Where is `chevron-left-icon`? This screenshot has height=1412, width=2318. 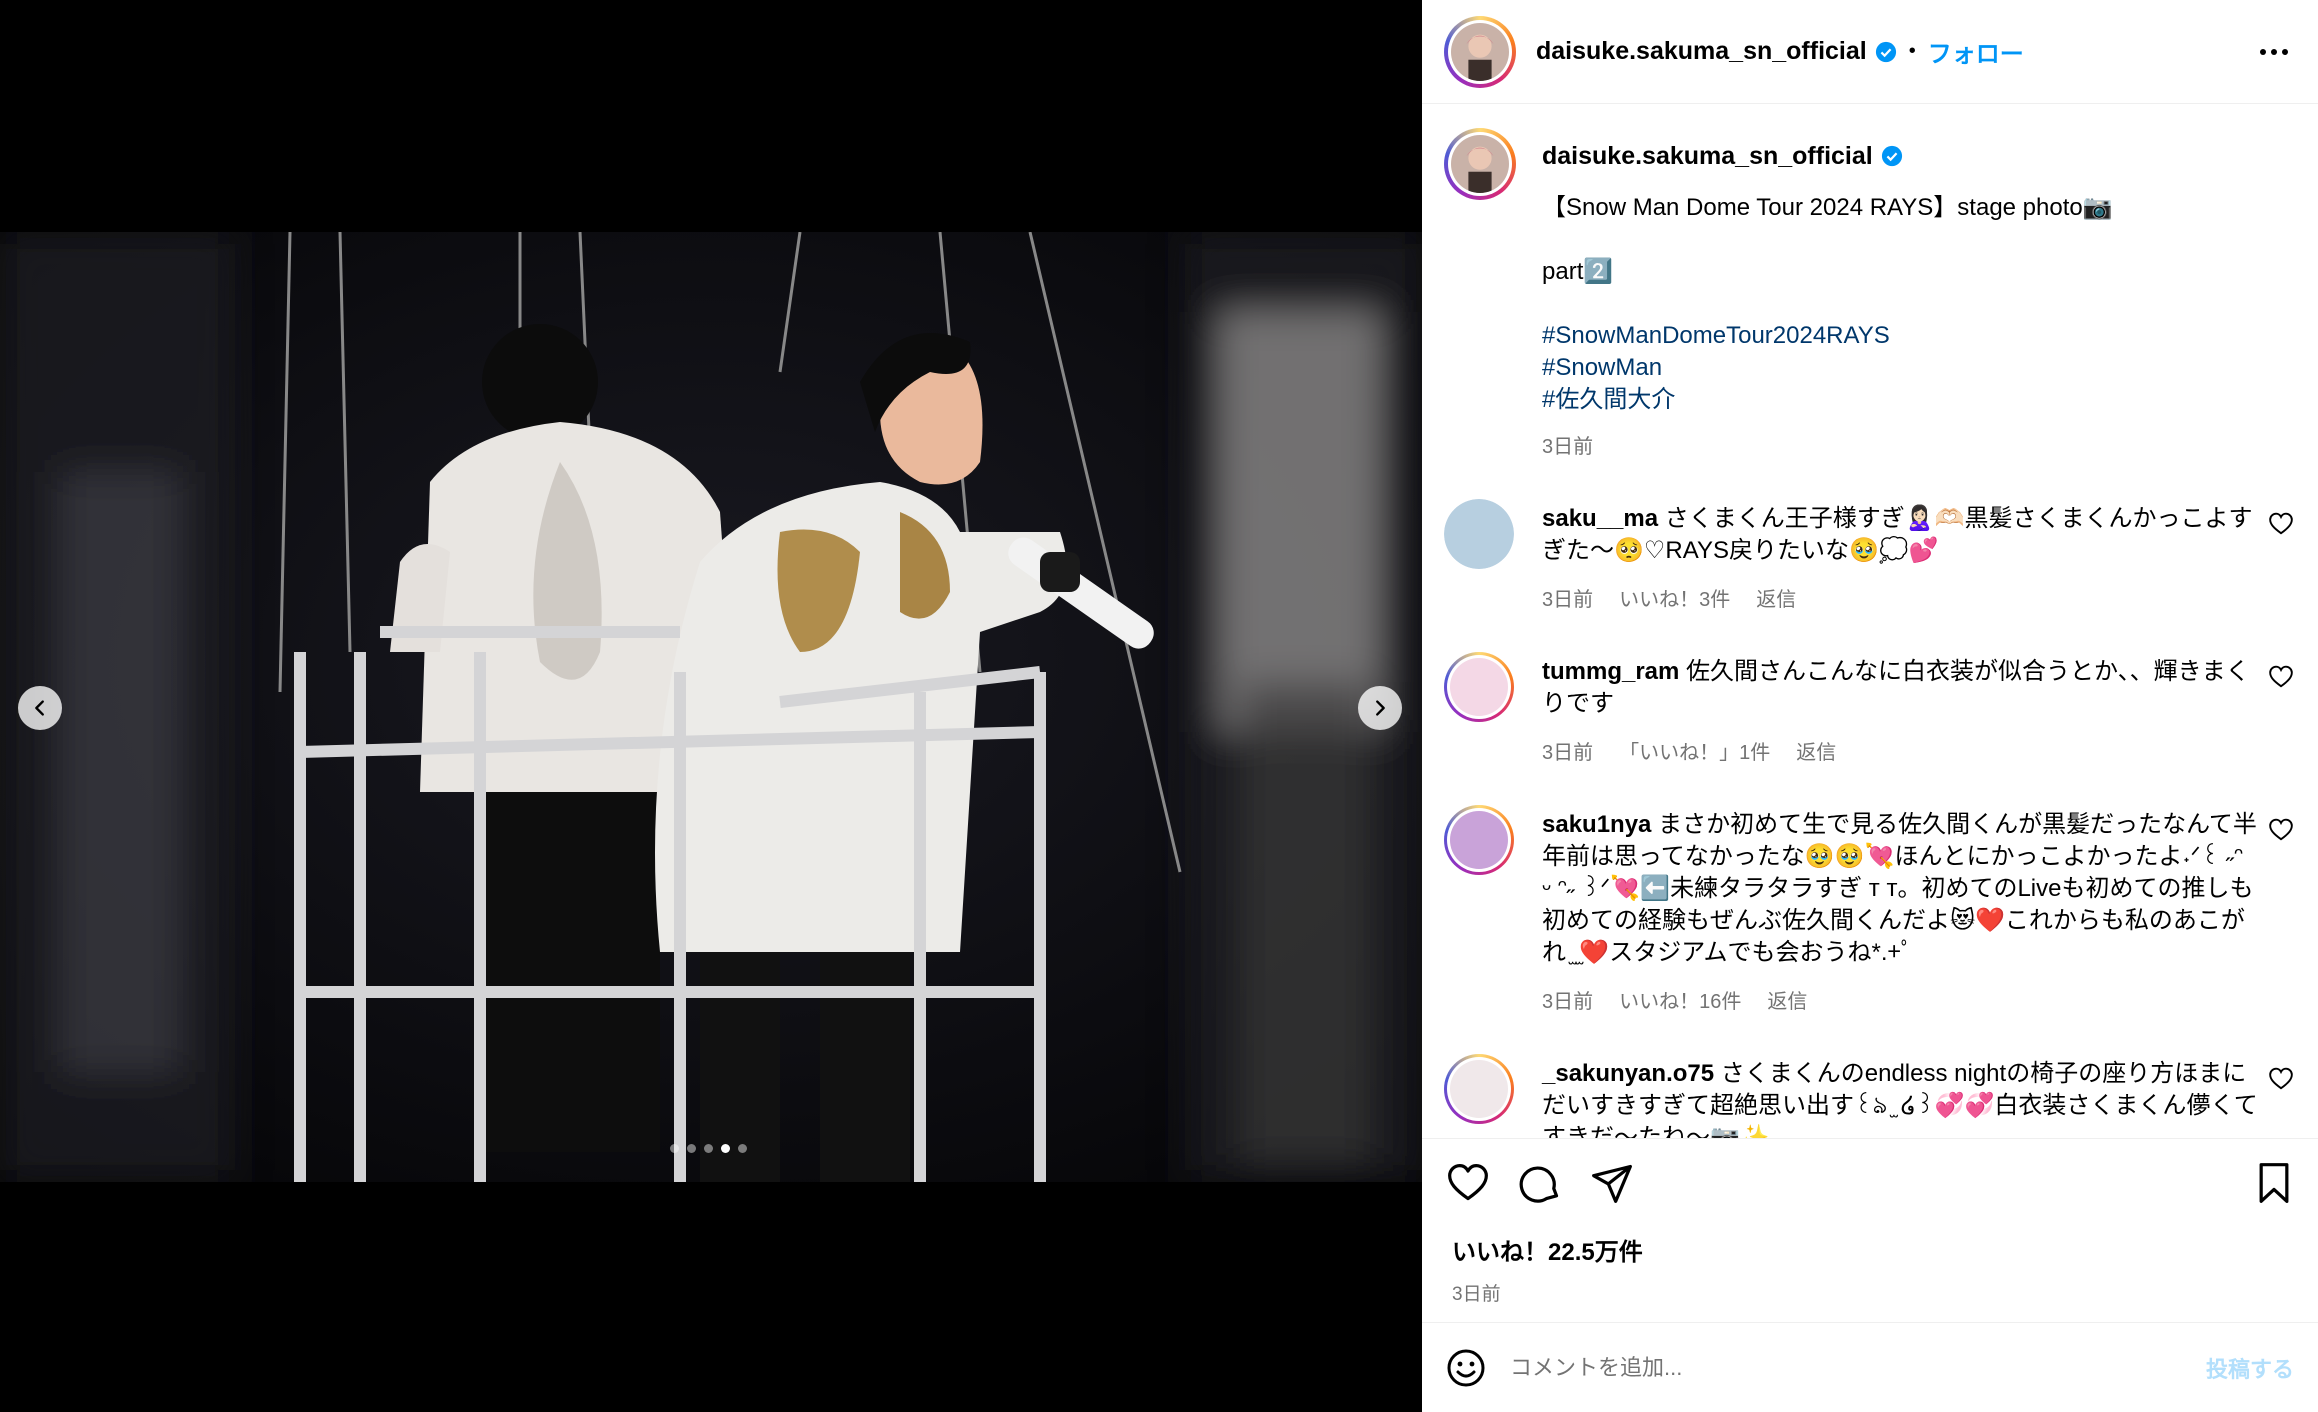
chevron-left-icon is located at coordinates (39, 708).